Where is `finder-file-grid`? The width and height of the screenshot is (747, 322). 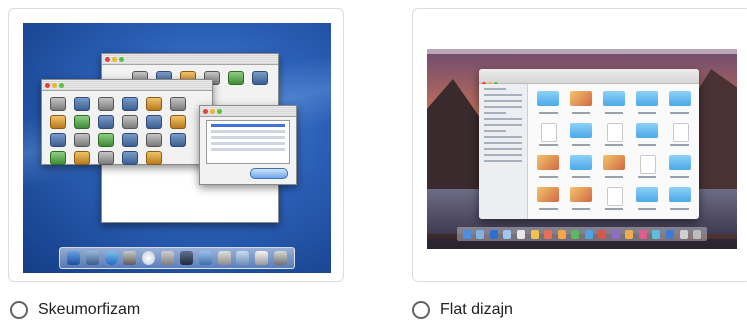
finder-file-grid is located at coordinates (614, 152).